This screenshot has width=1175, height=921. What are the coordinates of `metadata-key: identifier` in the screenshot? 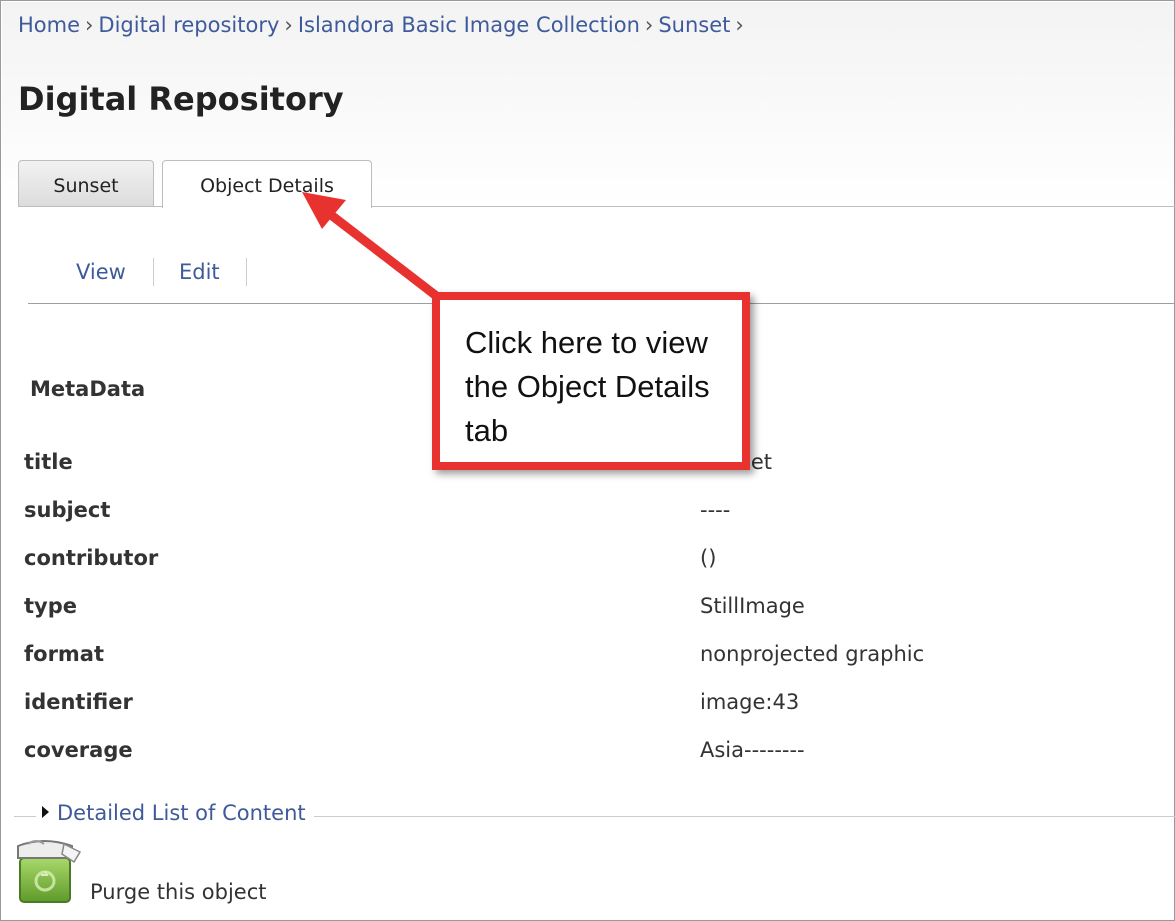 It's located at (78, 702).